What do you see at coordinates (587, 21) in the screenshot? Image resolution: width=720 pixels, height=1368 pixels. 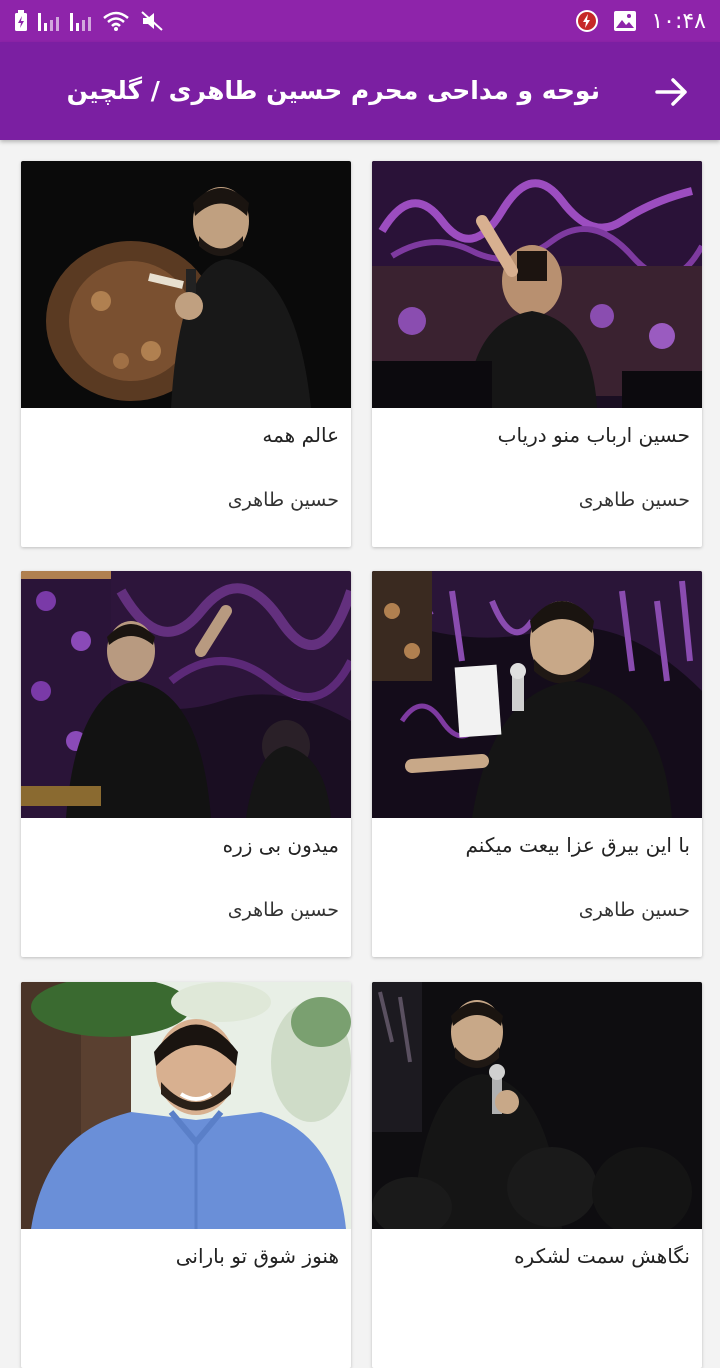 I see `notification-icon` at bounding box center [587, 21].